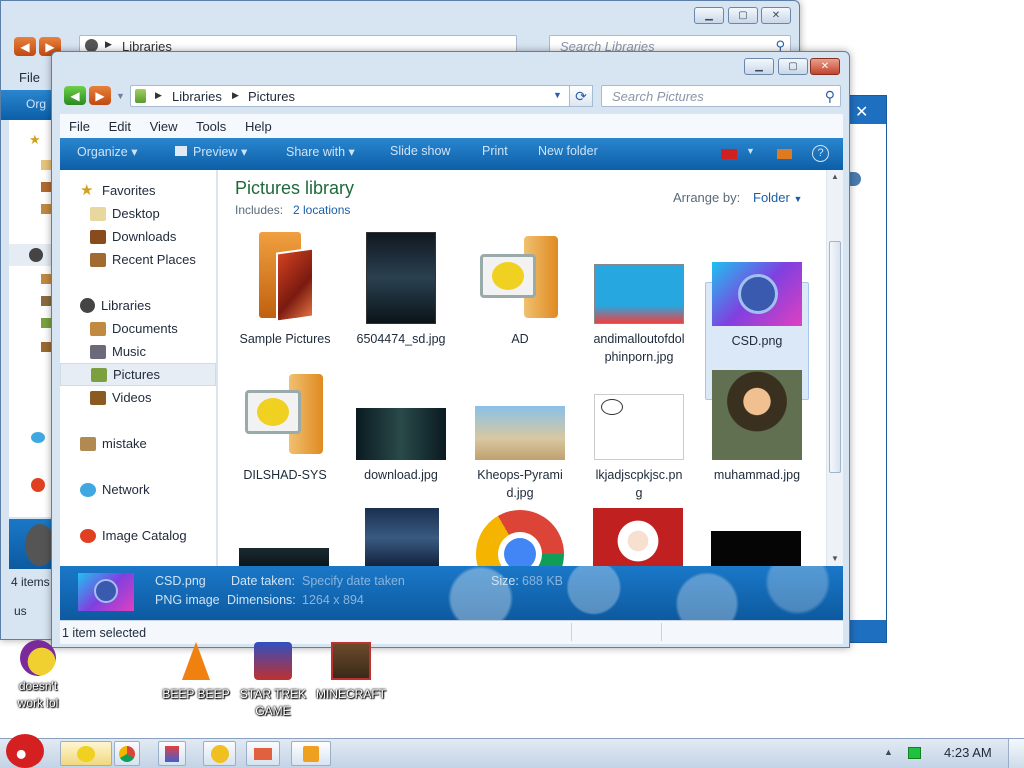 The image size is (1024, 768). I want to click on show-hidden-icons-icon: ▲, so click(888, 752).